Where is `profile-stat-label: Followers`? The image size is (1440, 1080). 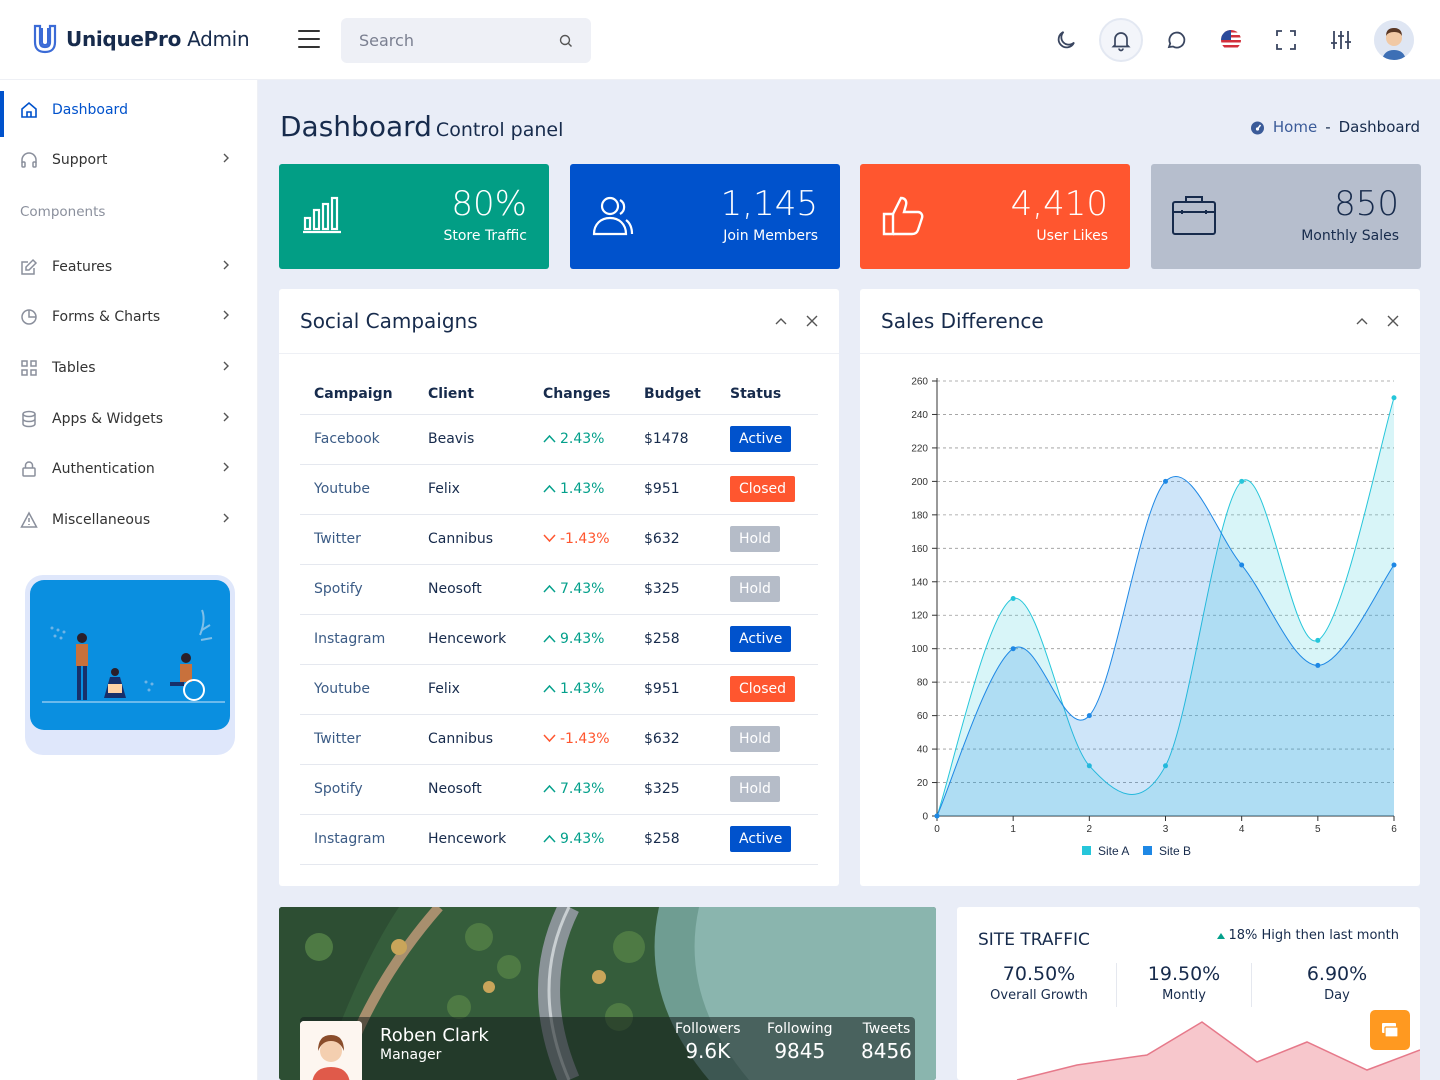 profile-stat-label: Followers is located at coordinates (708, 1029).